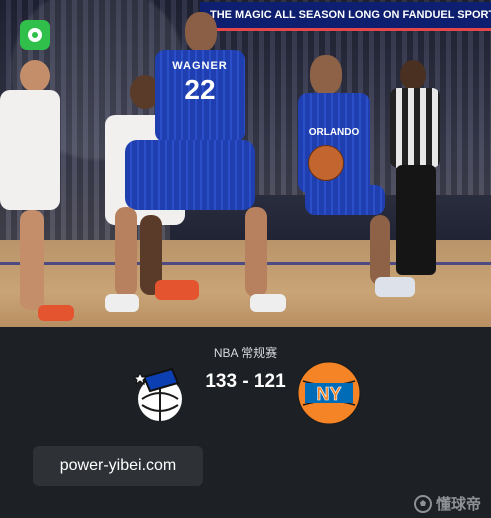  What do you see at coordinates (118, 466) in the screenshot?
I see `url-badge: power-yibei.com` at bounding box center [118, 466].